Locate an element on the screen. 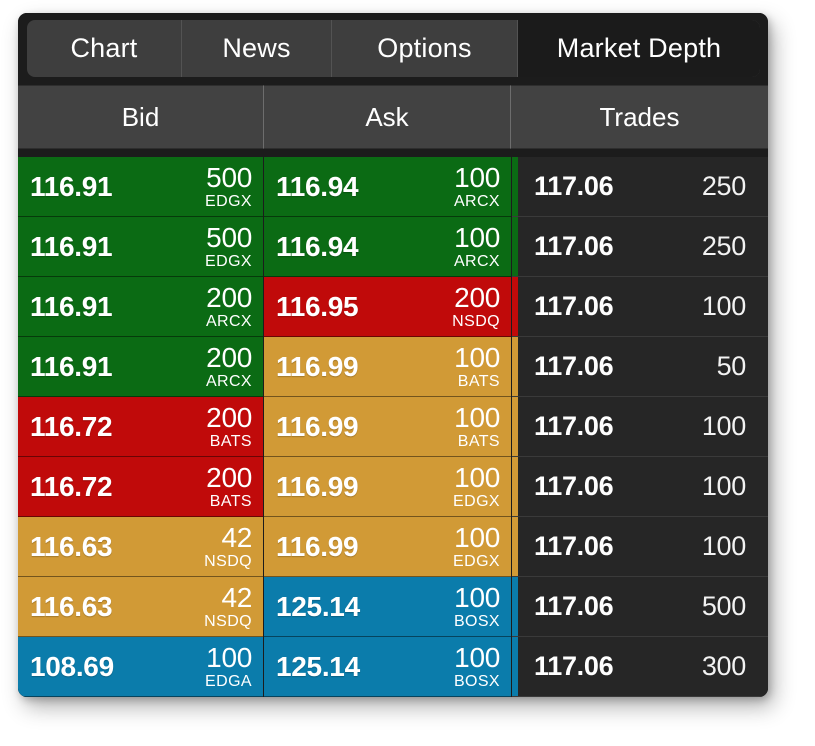 Image resolution: width=815 pixels, height=746 pixels. ask-row: 116.95 200 NSDQ is located at coordinates (387, 307).